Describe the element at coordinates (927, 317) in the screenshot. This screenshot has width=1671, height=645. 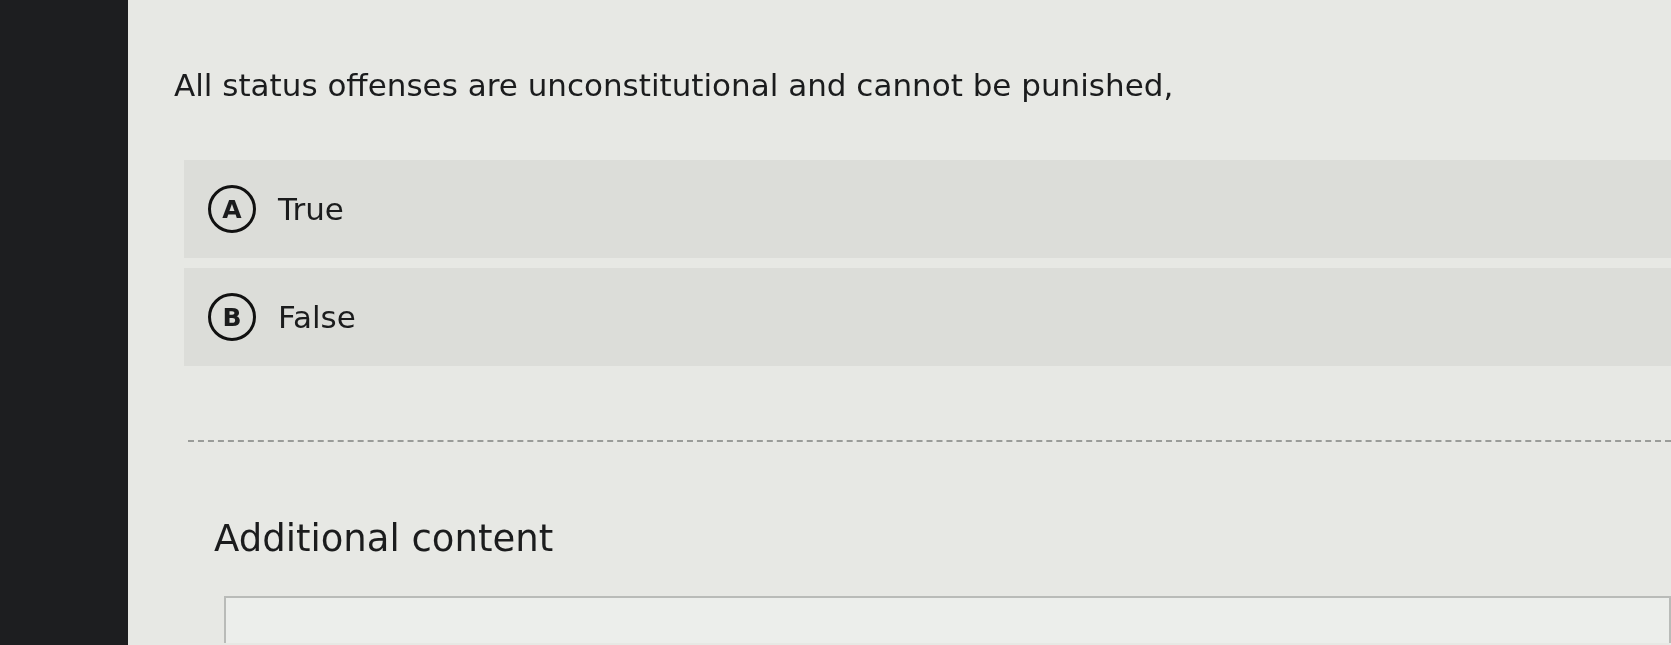
I see `answer-option: B False` at that location.